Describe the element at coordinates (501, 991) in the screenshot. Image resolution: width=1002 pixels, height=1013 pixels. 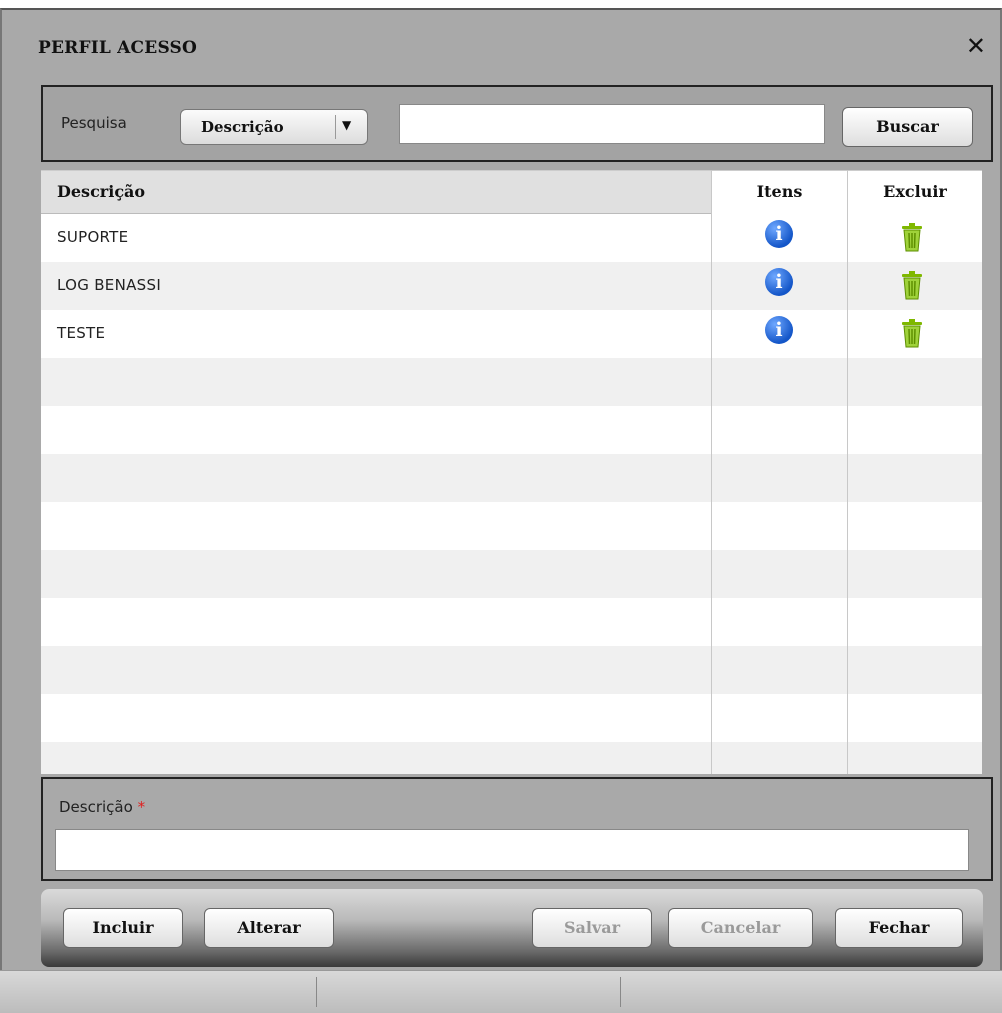
I see `status-bar` at that location.